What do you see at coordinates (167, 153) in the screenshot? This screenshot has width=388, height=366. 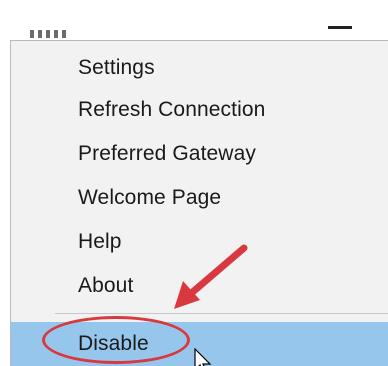 I see `menu-item-label: Preferred Gateway` at bounding box center [167, 153].